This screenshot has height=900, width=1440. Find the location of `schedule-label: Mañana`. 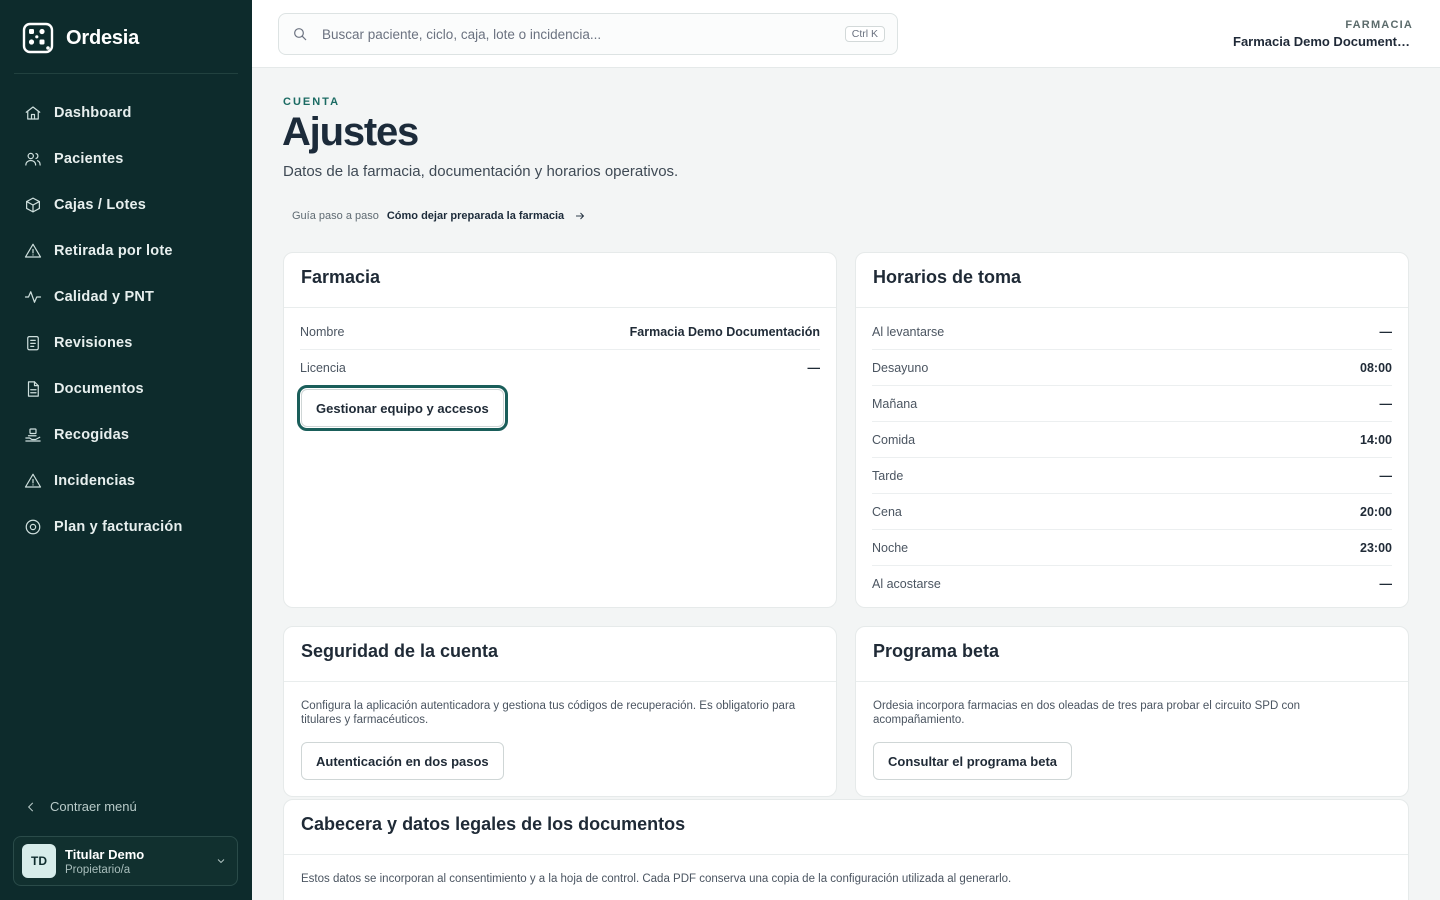

schedule-label: Mañana is located at coordinates (895, 403).